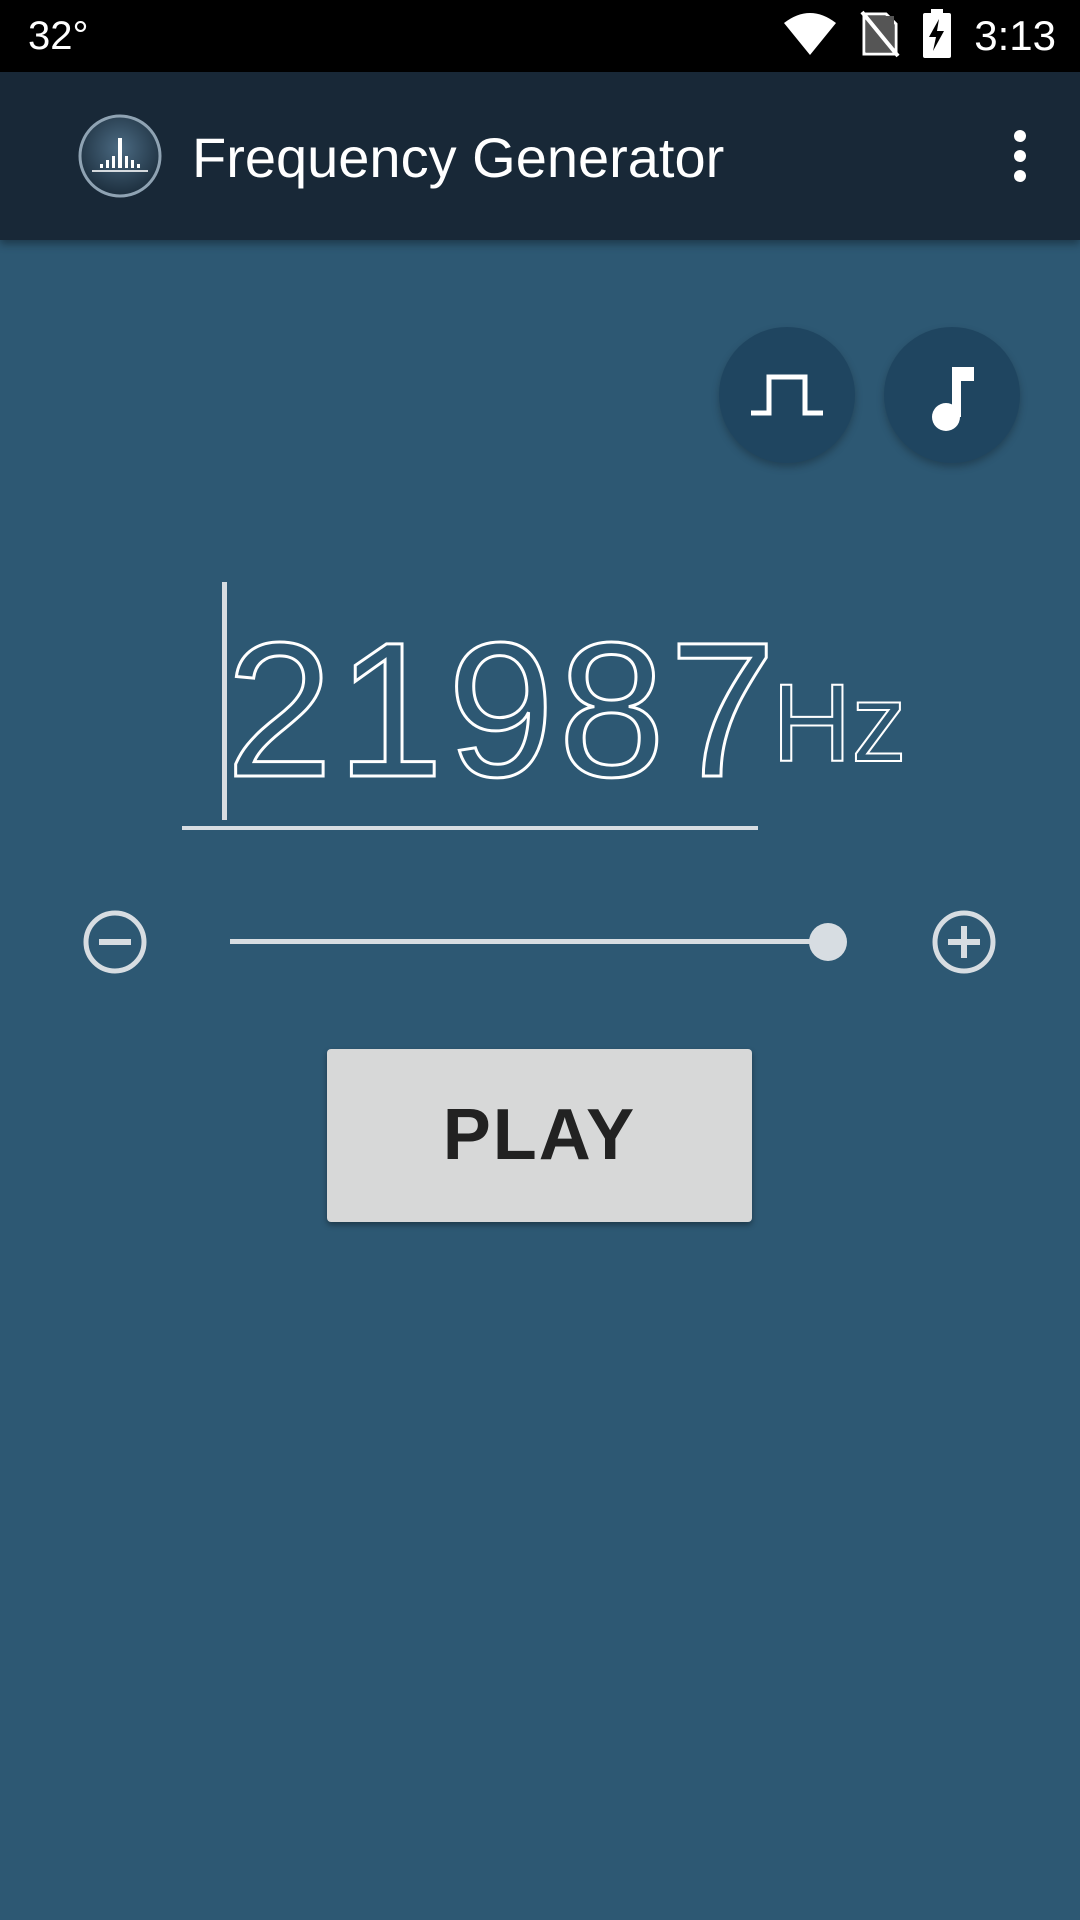  What do you see at coordinates (115, 942) in the screenshot?
I see `minus-circle-icon` at bounding box center [115, 942].